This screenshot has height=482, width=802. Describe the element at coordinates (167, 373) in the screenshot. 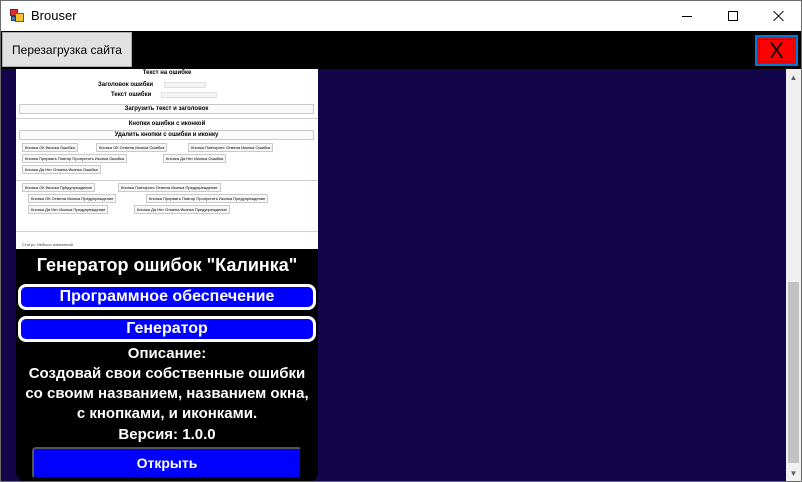

I see `description-line: Создовай свои собственные ошибки` at that location.